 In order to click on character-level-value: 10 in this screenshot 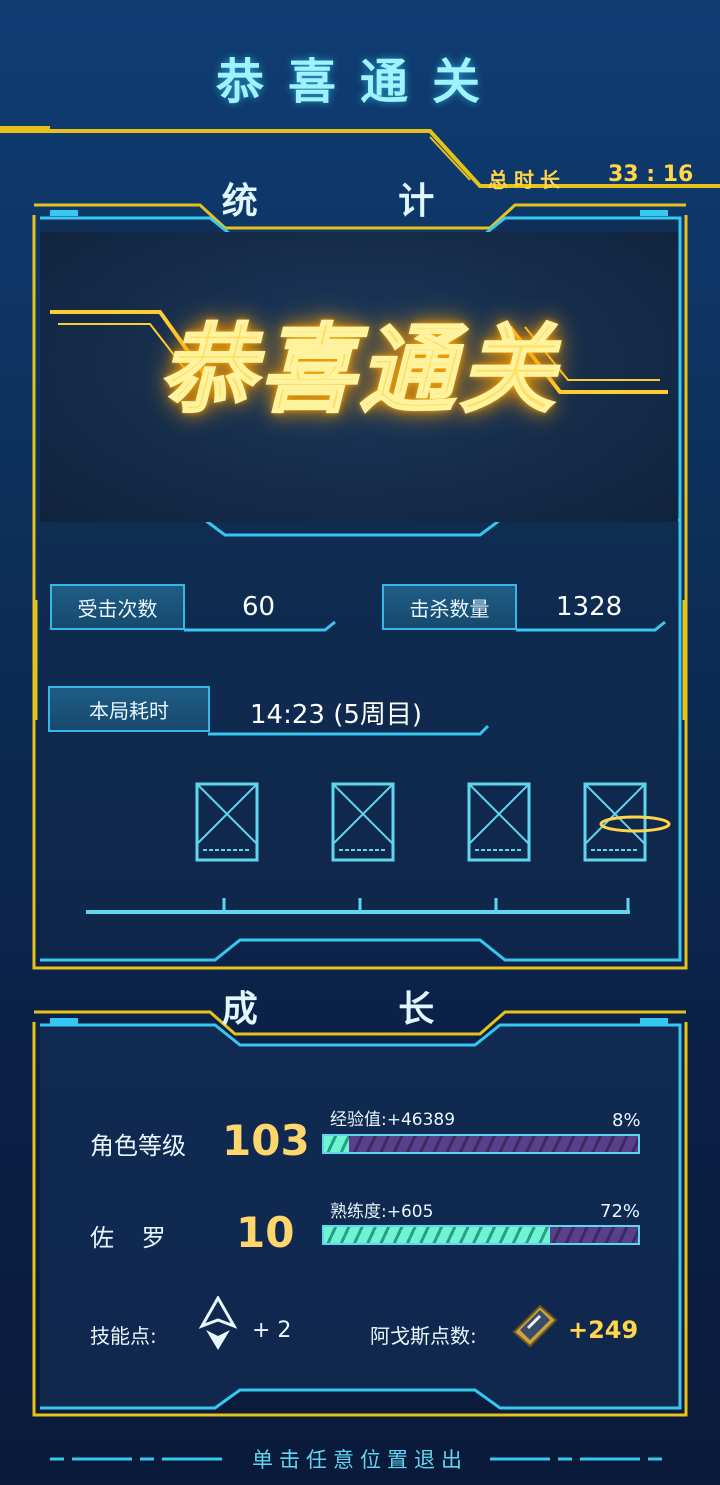, I will do `click(265, 1232)`.